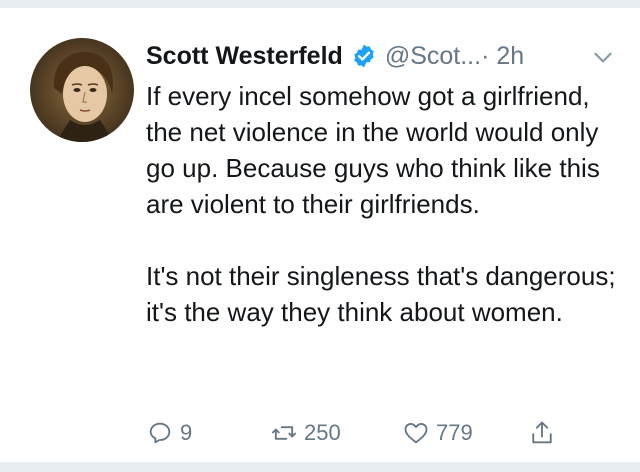 The width and height of the screenshot is (640, 472). What do you see at coordinates (502, 56) in the screenshot?
I see `timestamp: · 2h` at bounding box center [502, 56].